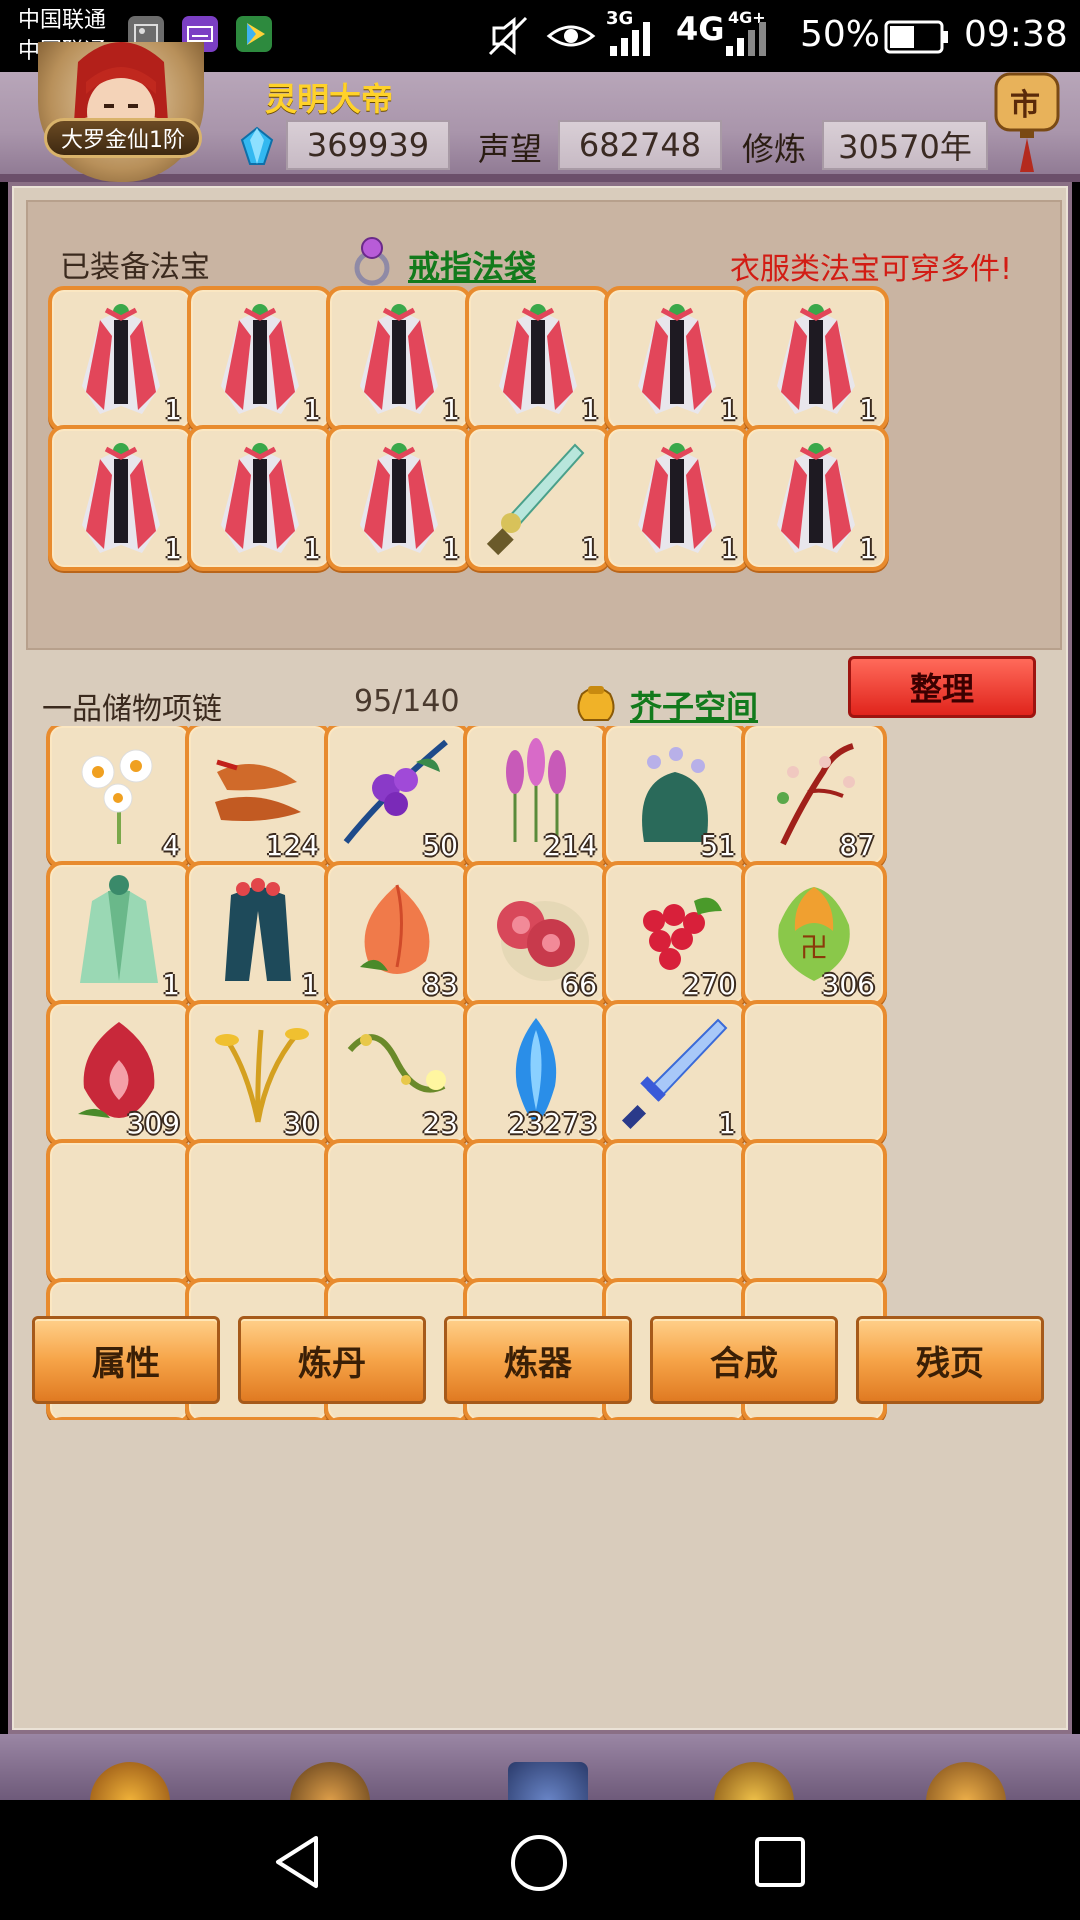  Describe the element at coordinates (539, 1863) in the screenshot. I see `home-icon` at that location.